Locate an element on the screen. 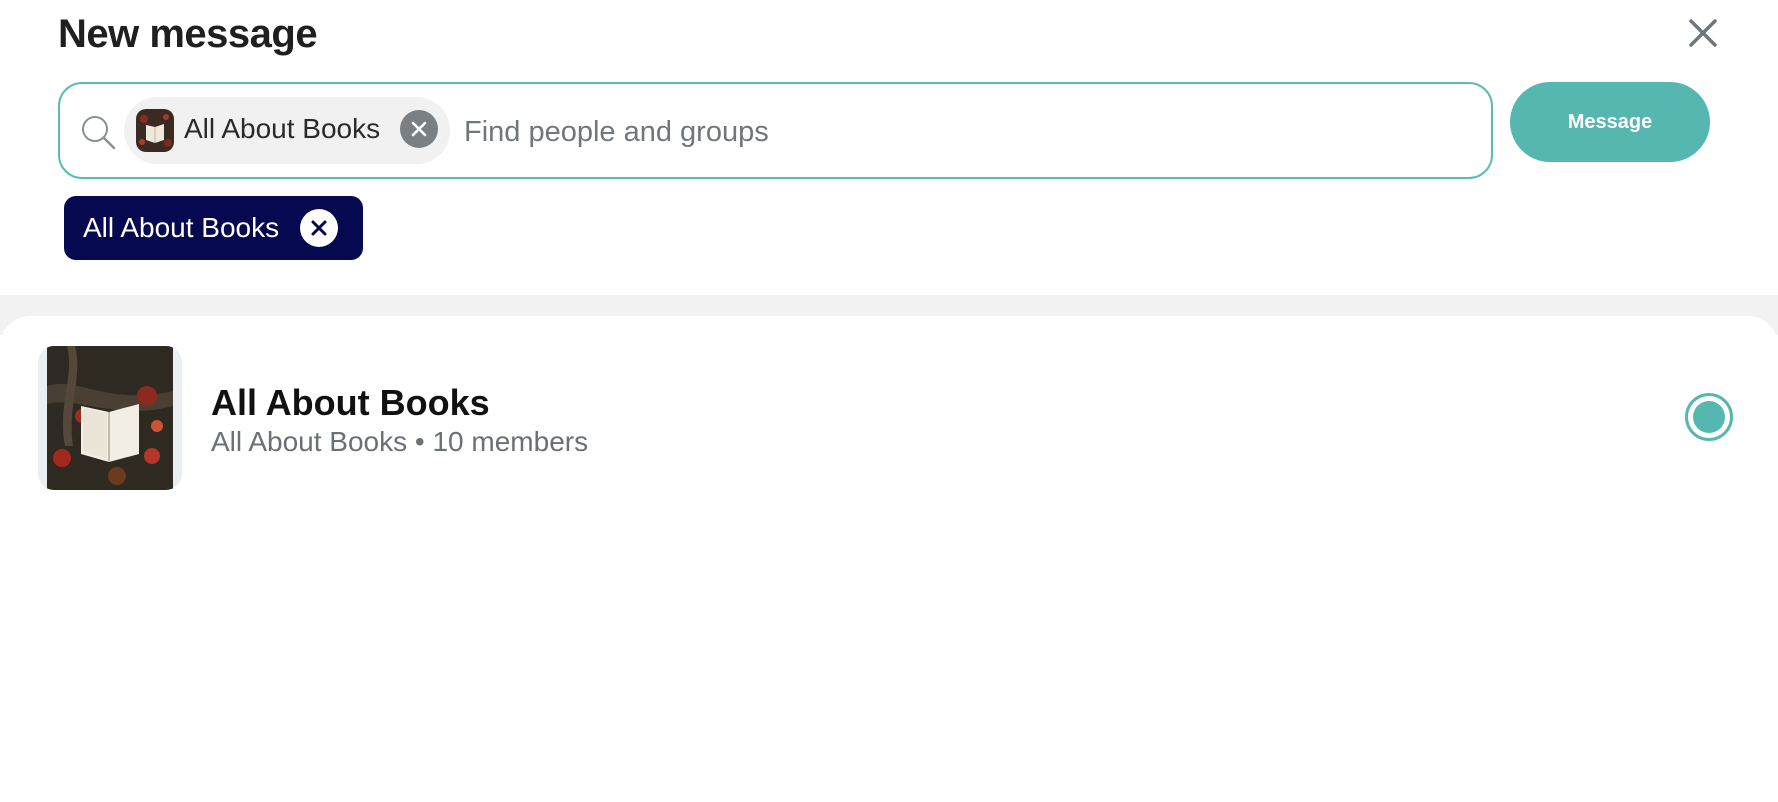 The height and width of the screenshot is (802, 1778). select-radio is located at coordinates (1709, 417).